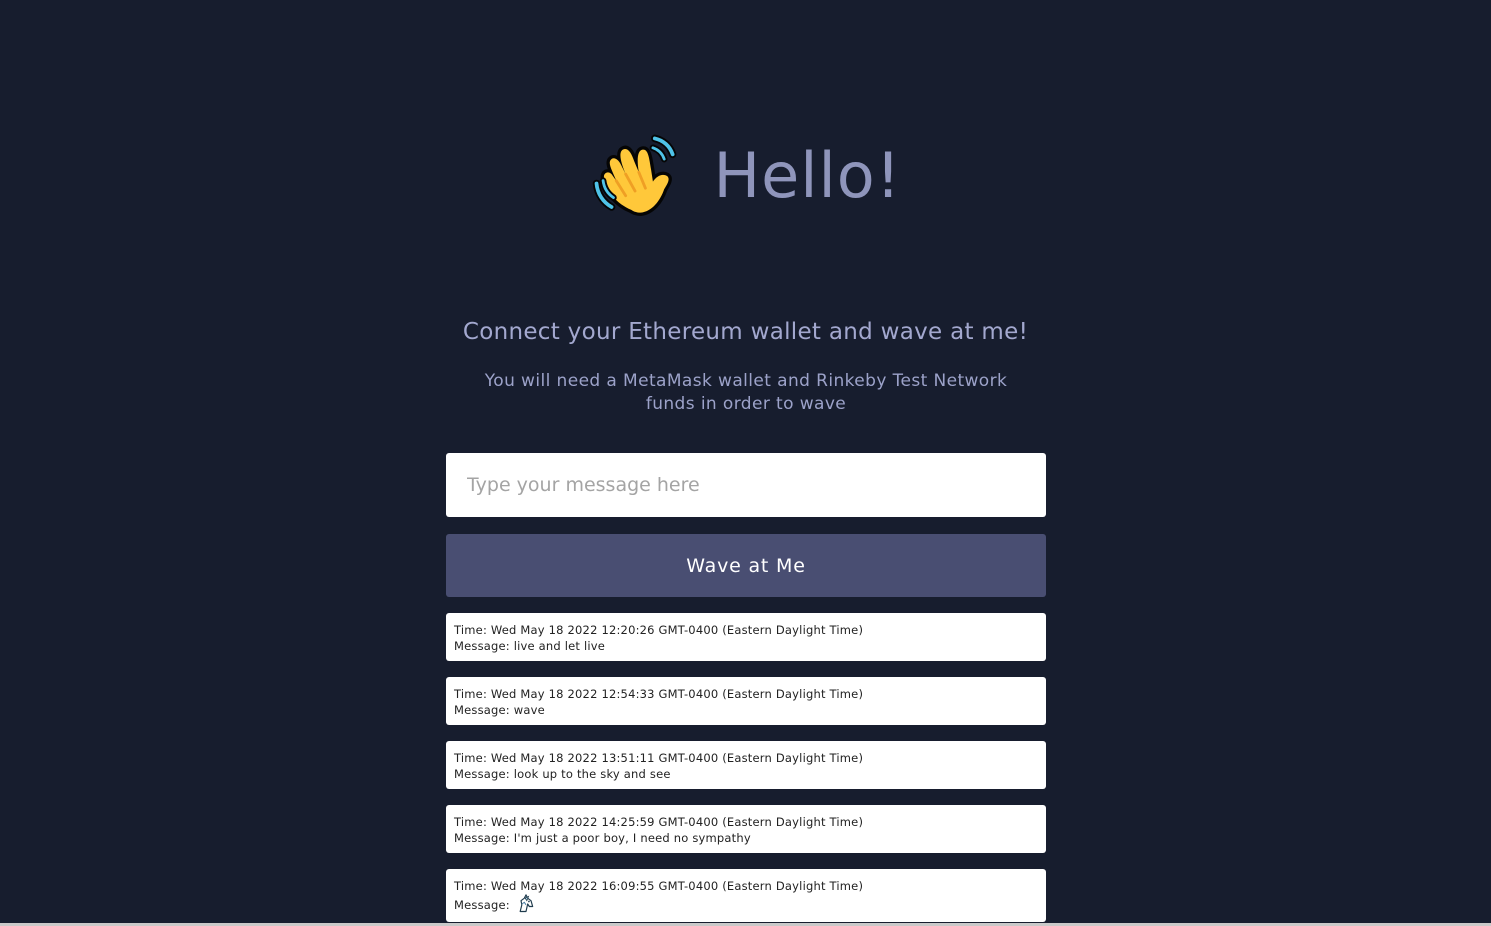 This screenshot has height=926, width=1491. What do you see at coordinates (526, 903) in the screenshot?
I see `unicorn-icon` at bounding box center [526, 903].